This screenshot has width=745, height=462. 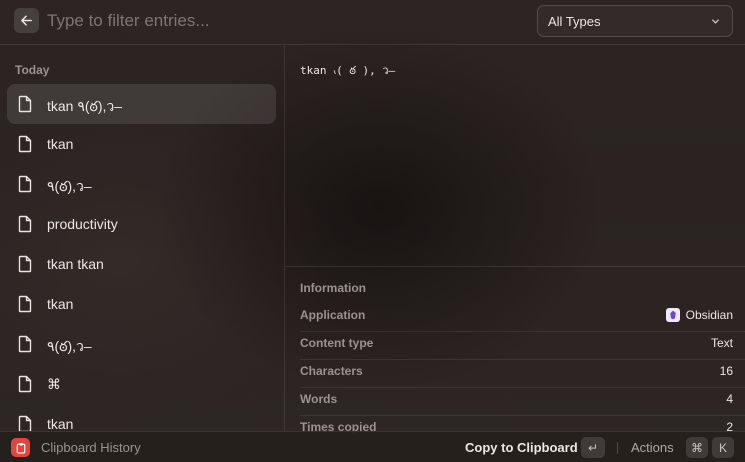 What do you see at coordinates (32, 70) in the screenshot?
I see `section-title-today: Today` at bounding box center [32, 70].